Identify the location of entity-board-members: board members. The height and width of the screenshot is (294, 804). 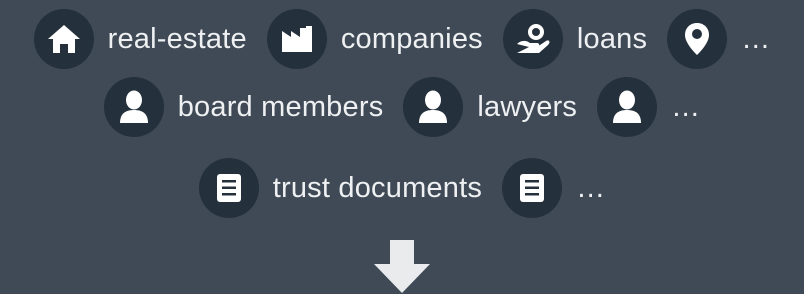
(243, 107).